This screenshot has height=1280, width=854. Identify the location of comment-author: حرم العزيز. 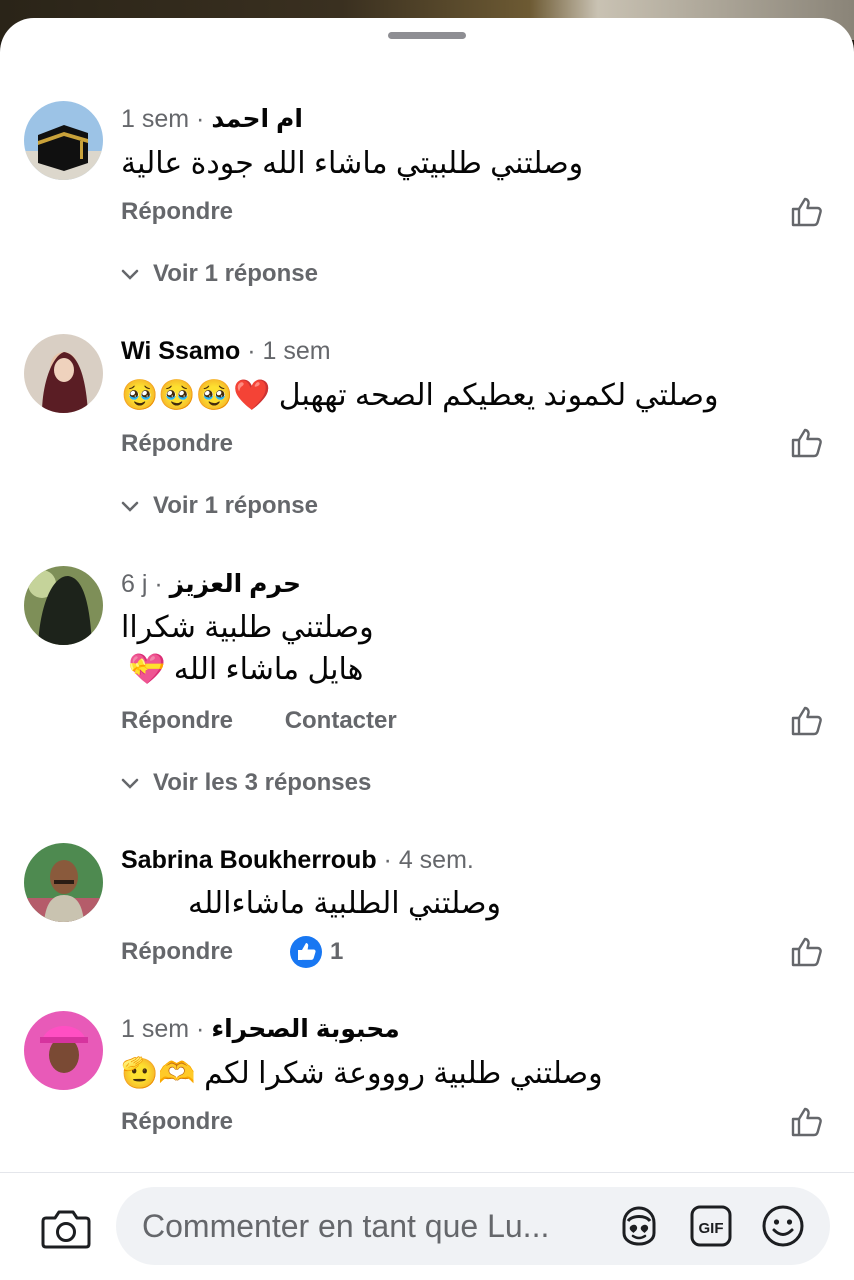
(235, 584).